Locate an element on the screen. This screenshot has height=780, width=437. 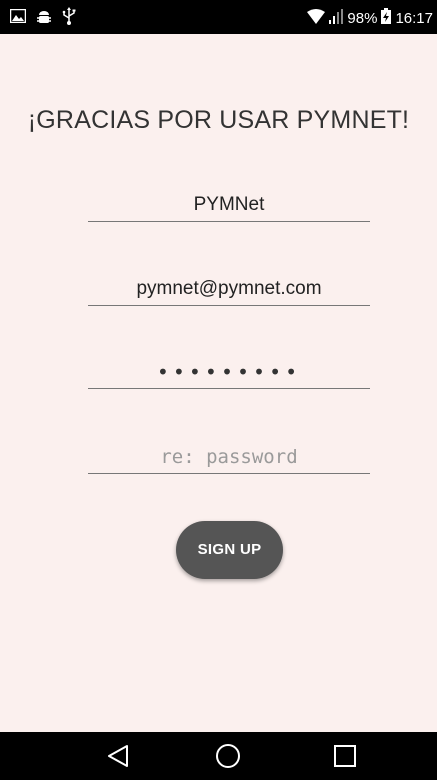
back-icon is located at coordinates (118, 756).